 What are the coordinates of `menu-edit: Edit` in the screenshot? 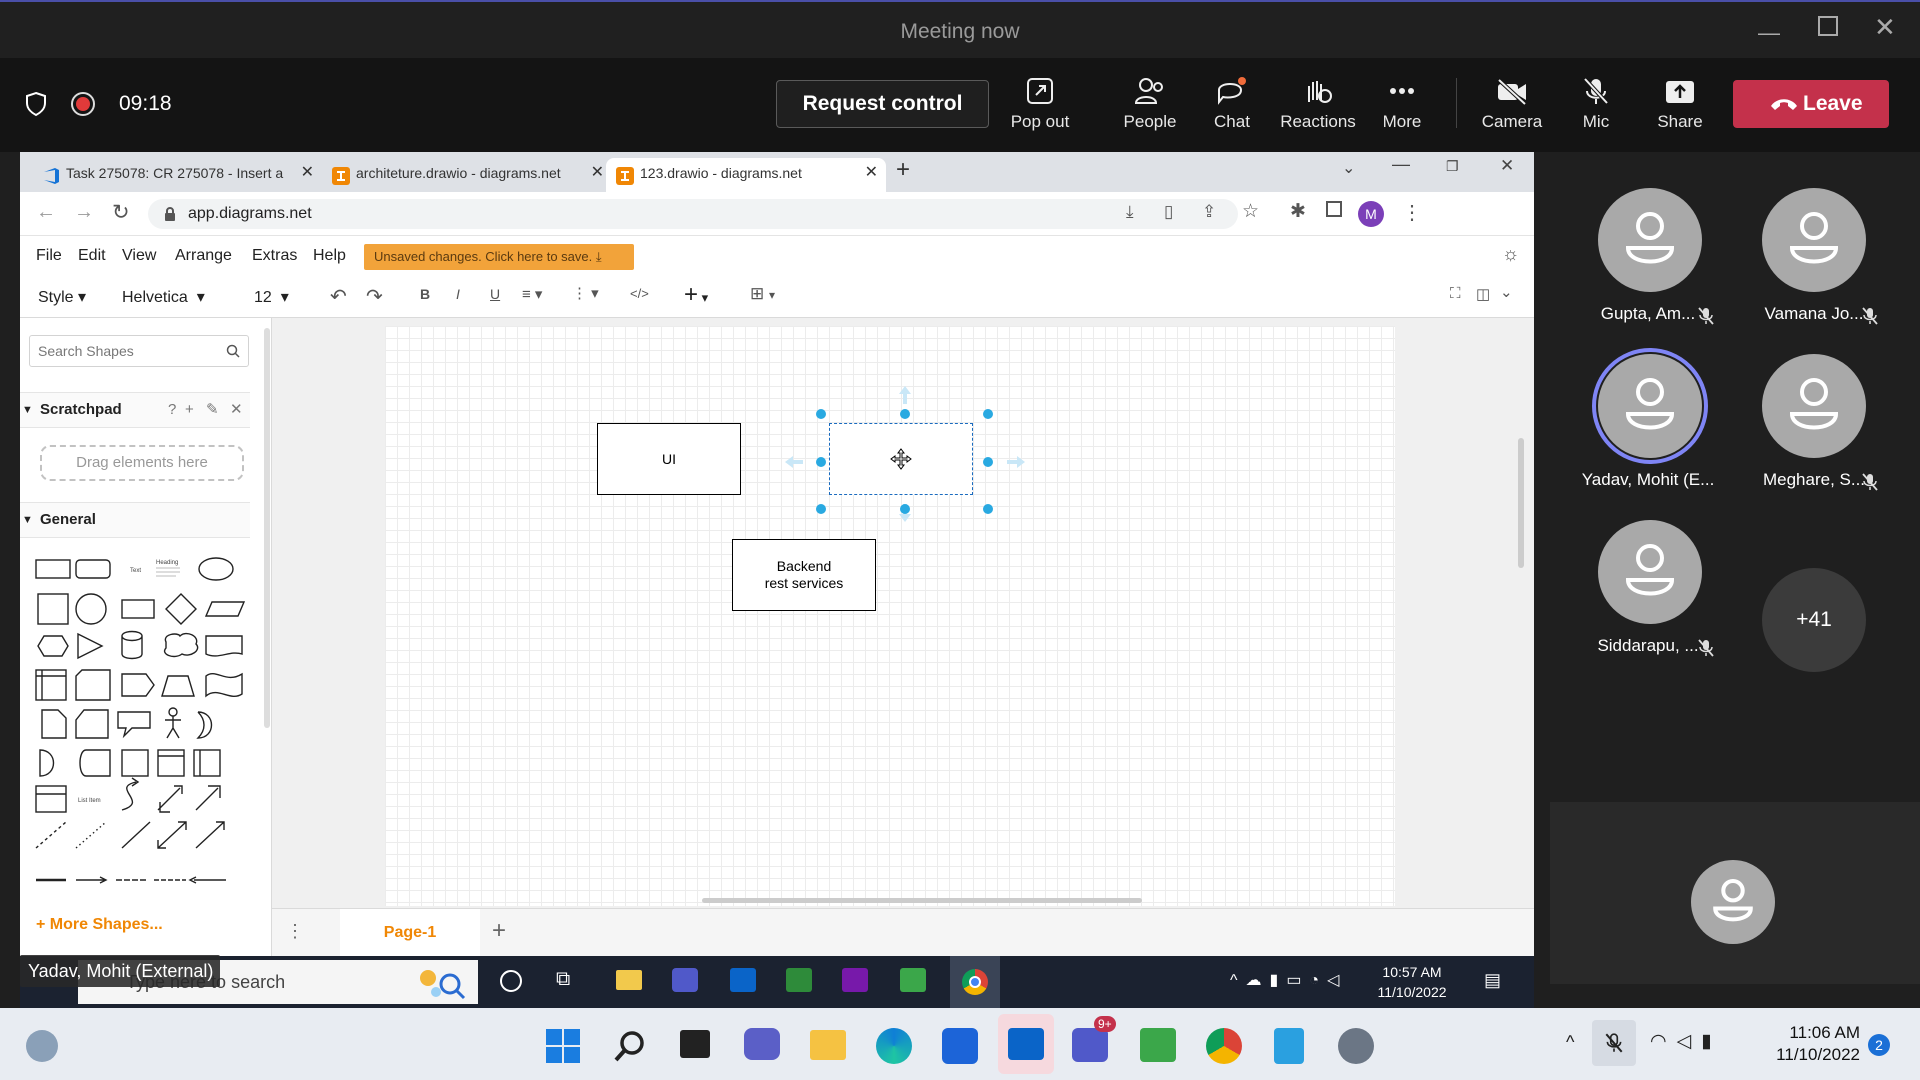 It's located at (92, 256).